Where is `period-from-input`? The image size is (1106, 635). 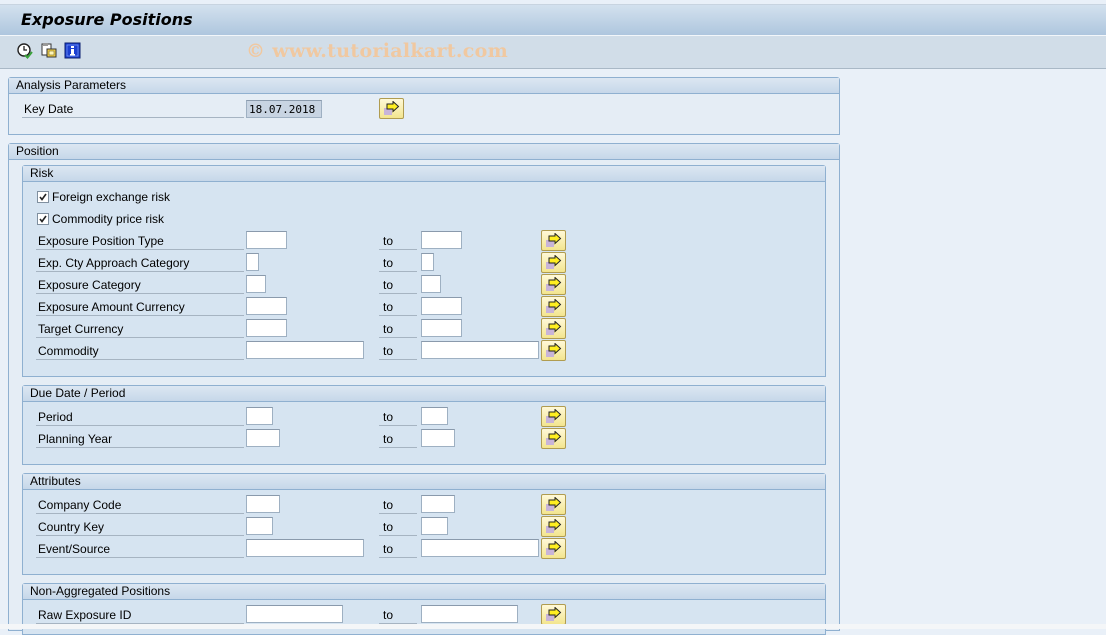
period-from-input is located at coordinates (259, 416).